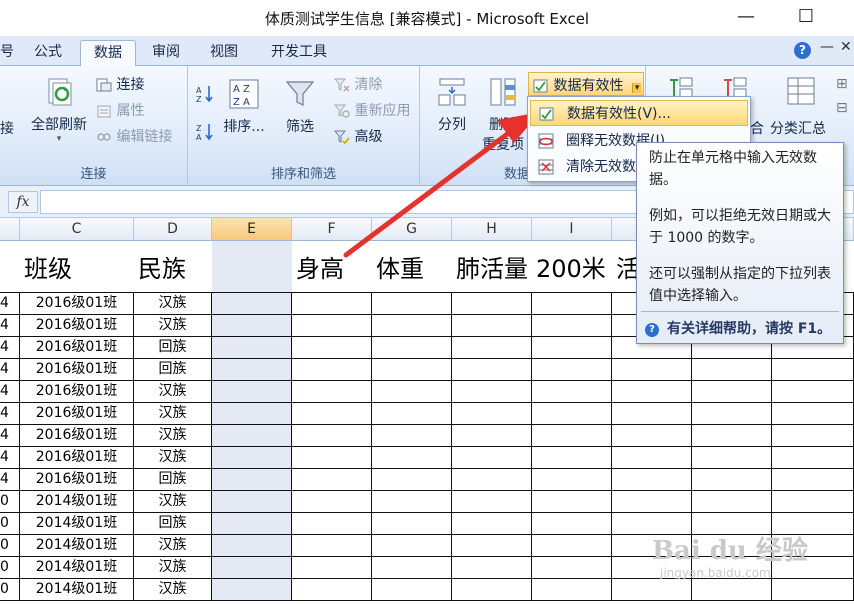 Image resolution: width=854 pixels, height=604 pixels. Describe the element at coordinates (546, 114) in the screenshot. I see `data-validation-menu-icon` at that location.